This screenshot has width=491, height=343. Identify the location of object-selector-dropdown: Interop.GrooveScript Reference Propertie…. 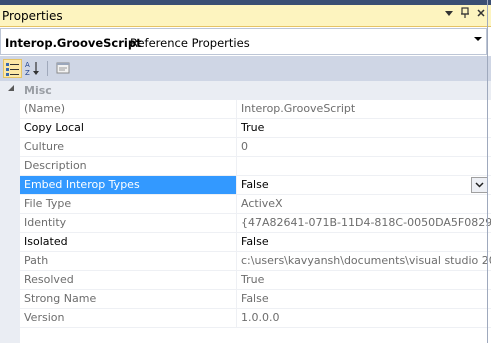
(243, 41).